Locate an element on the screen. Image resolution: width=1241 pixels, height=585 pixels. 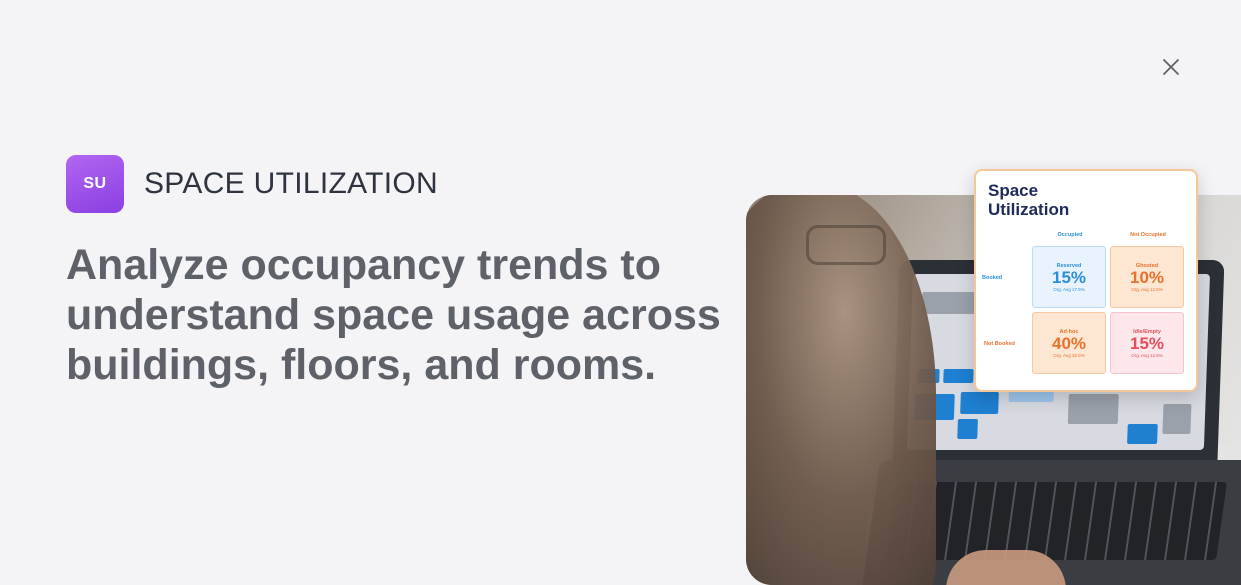
close-icon is located at coordinates (1171, 67).